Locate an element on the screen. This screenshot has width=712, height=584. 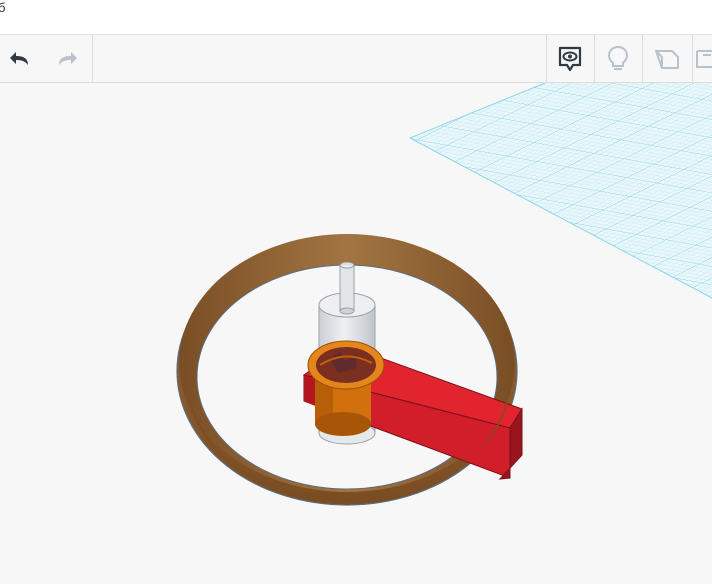
toolbar-divider is located at coordinates (92, 58).